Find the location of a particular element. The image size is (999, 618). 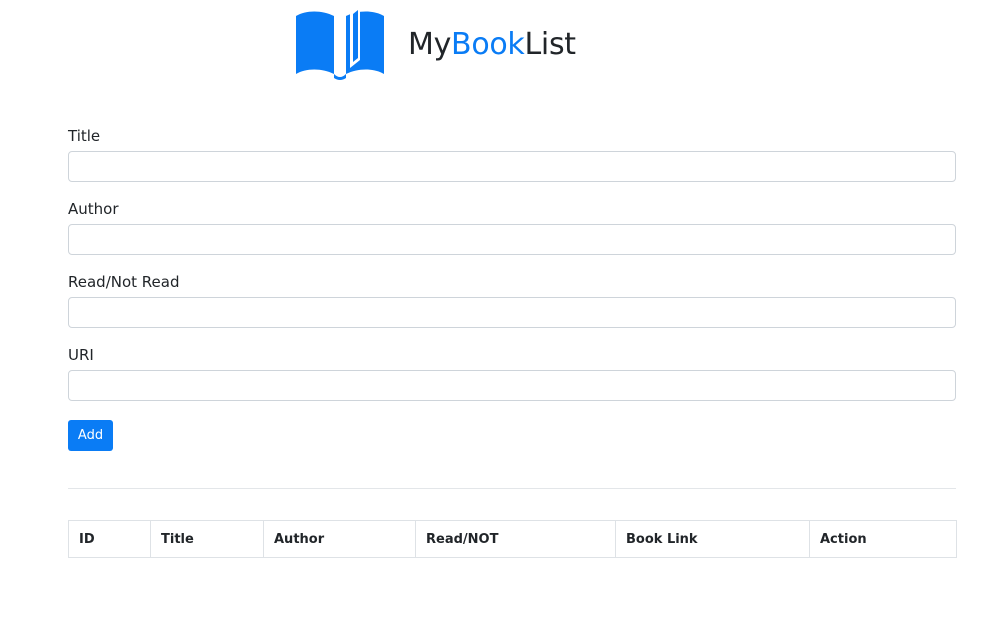

add-button: Add is located at coordinates (90, 435).